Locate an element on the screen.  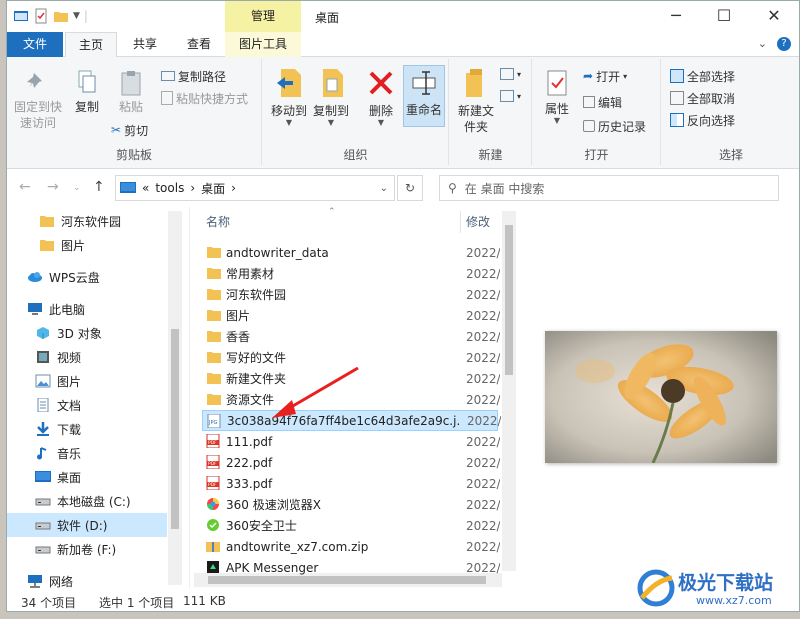
nav-item: 文档 is located at coordinates (87, 405).